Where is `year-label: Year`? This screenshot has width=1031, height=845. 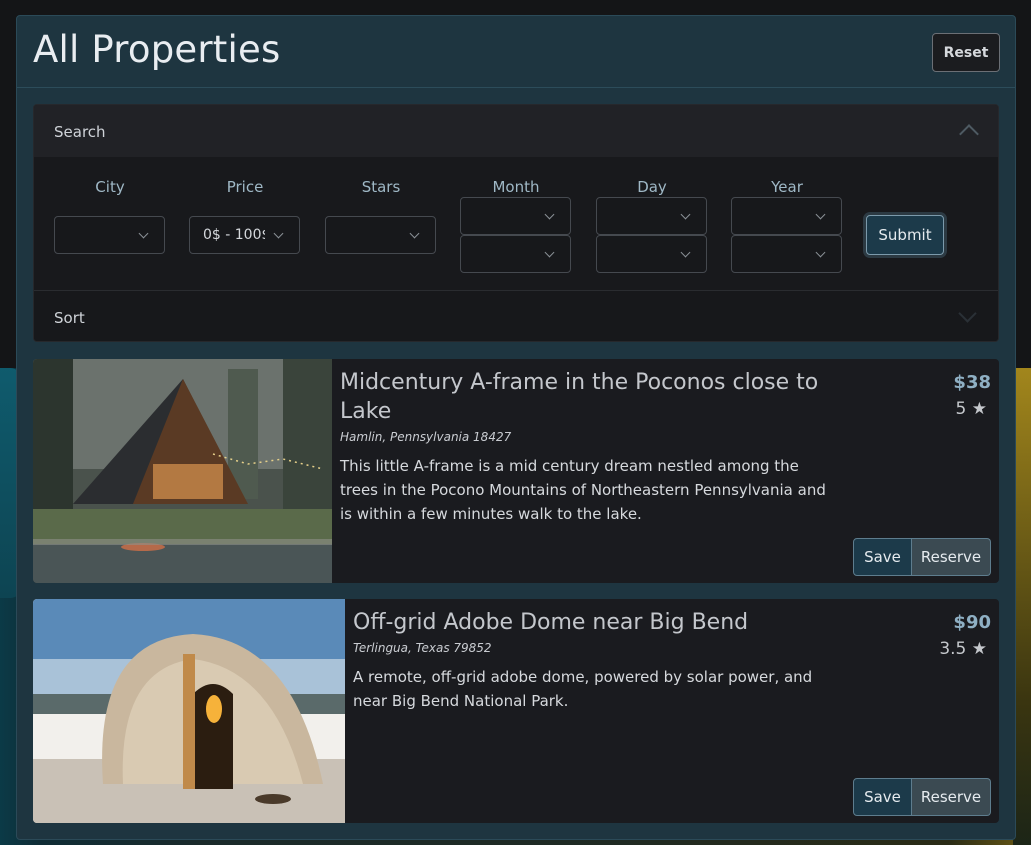 year-label: Year is located at coordinates (787, 187).